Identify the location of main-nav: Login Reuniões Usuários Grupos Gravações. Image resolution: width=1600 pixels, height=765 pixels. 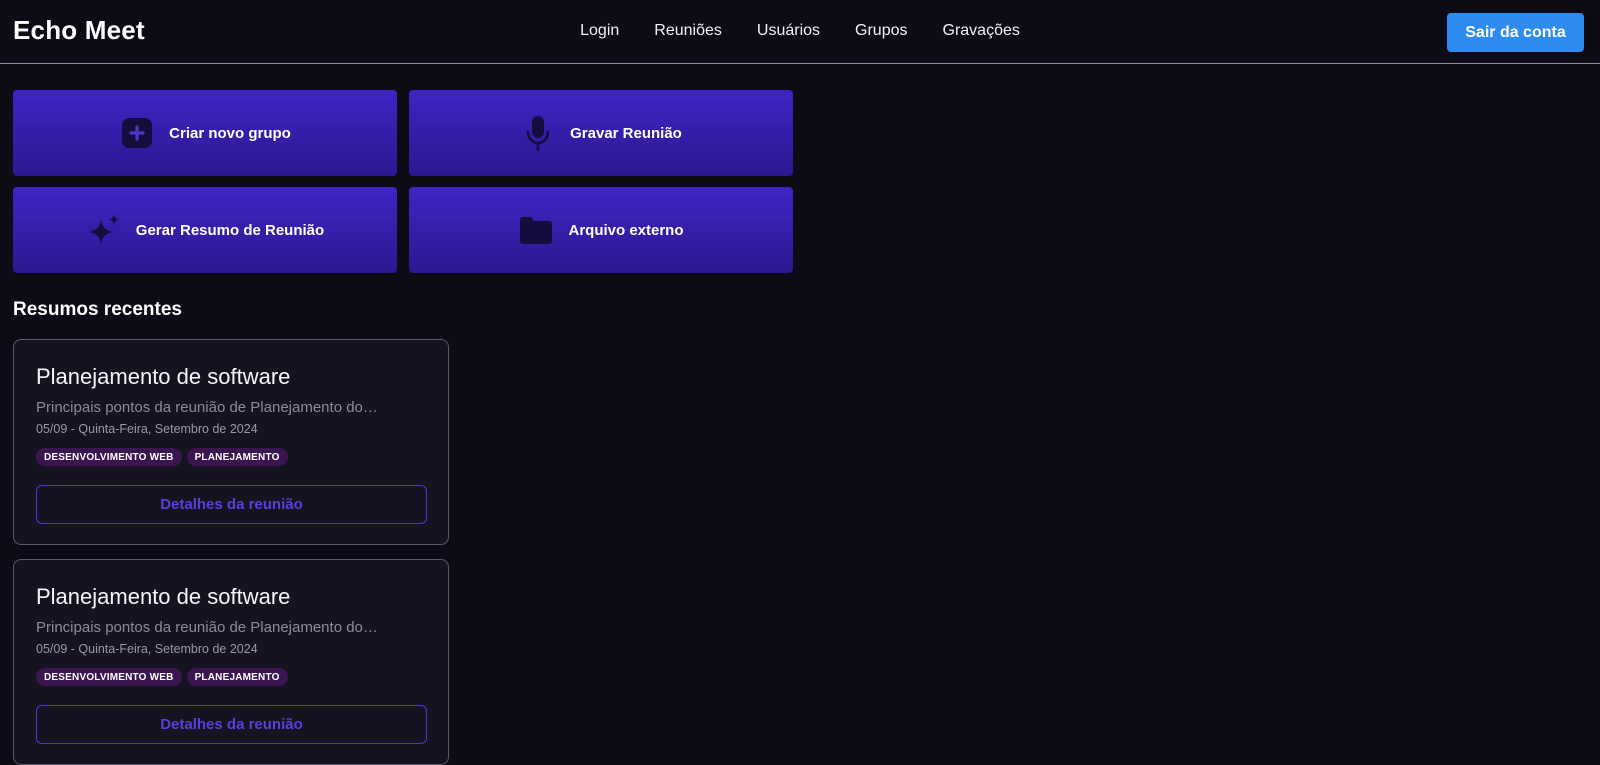
(800, 31).